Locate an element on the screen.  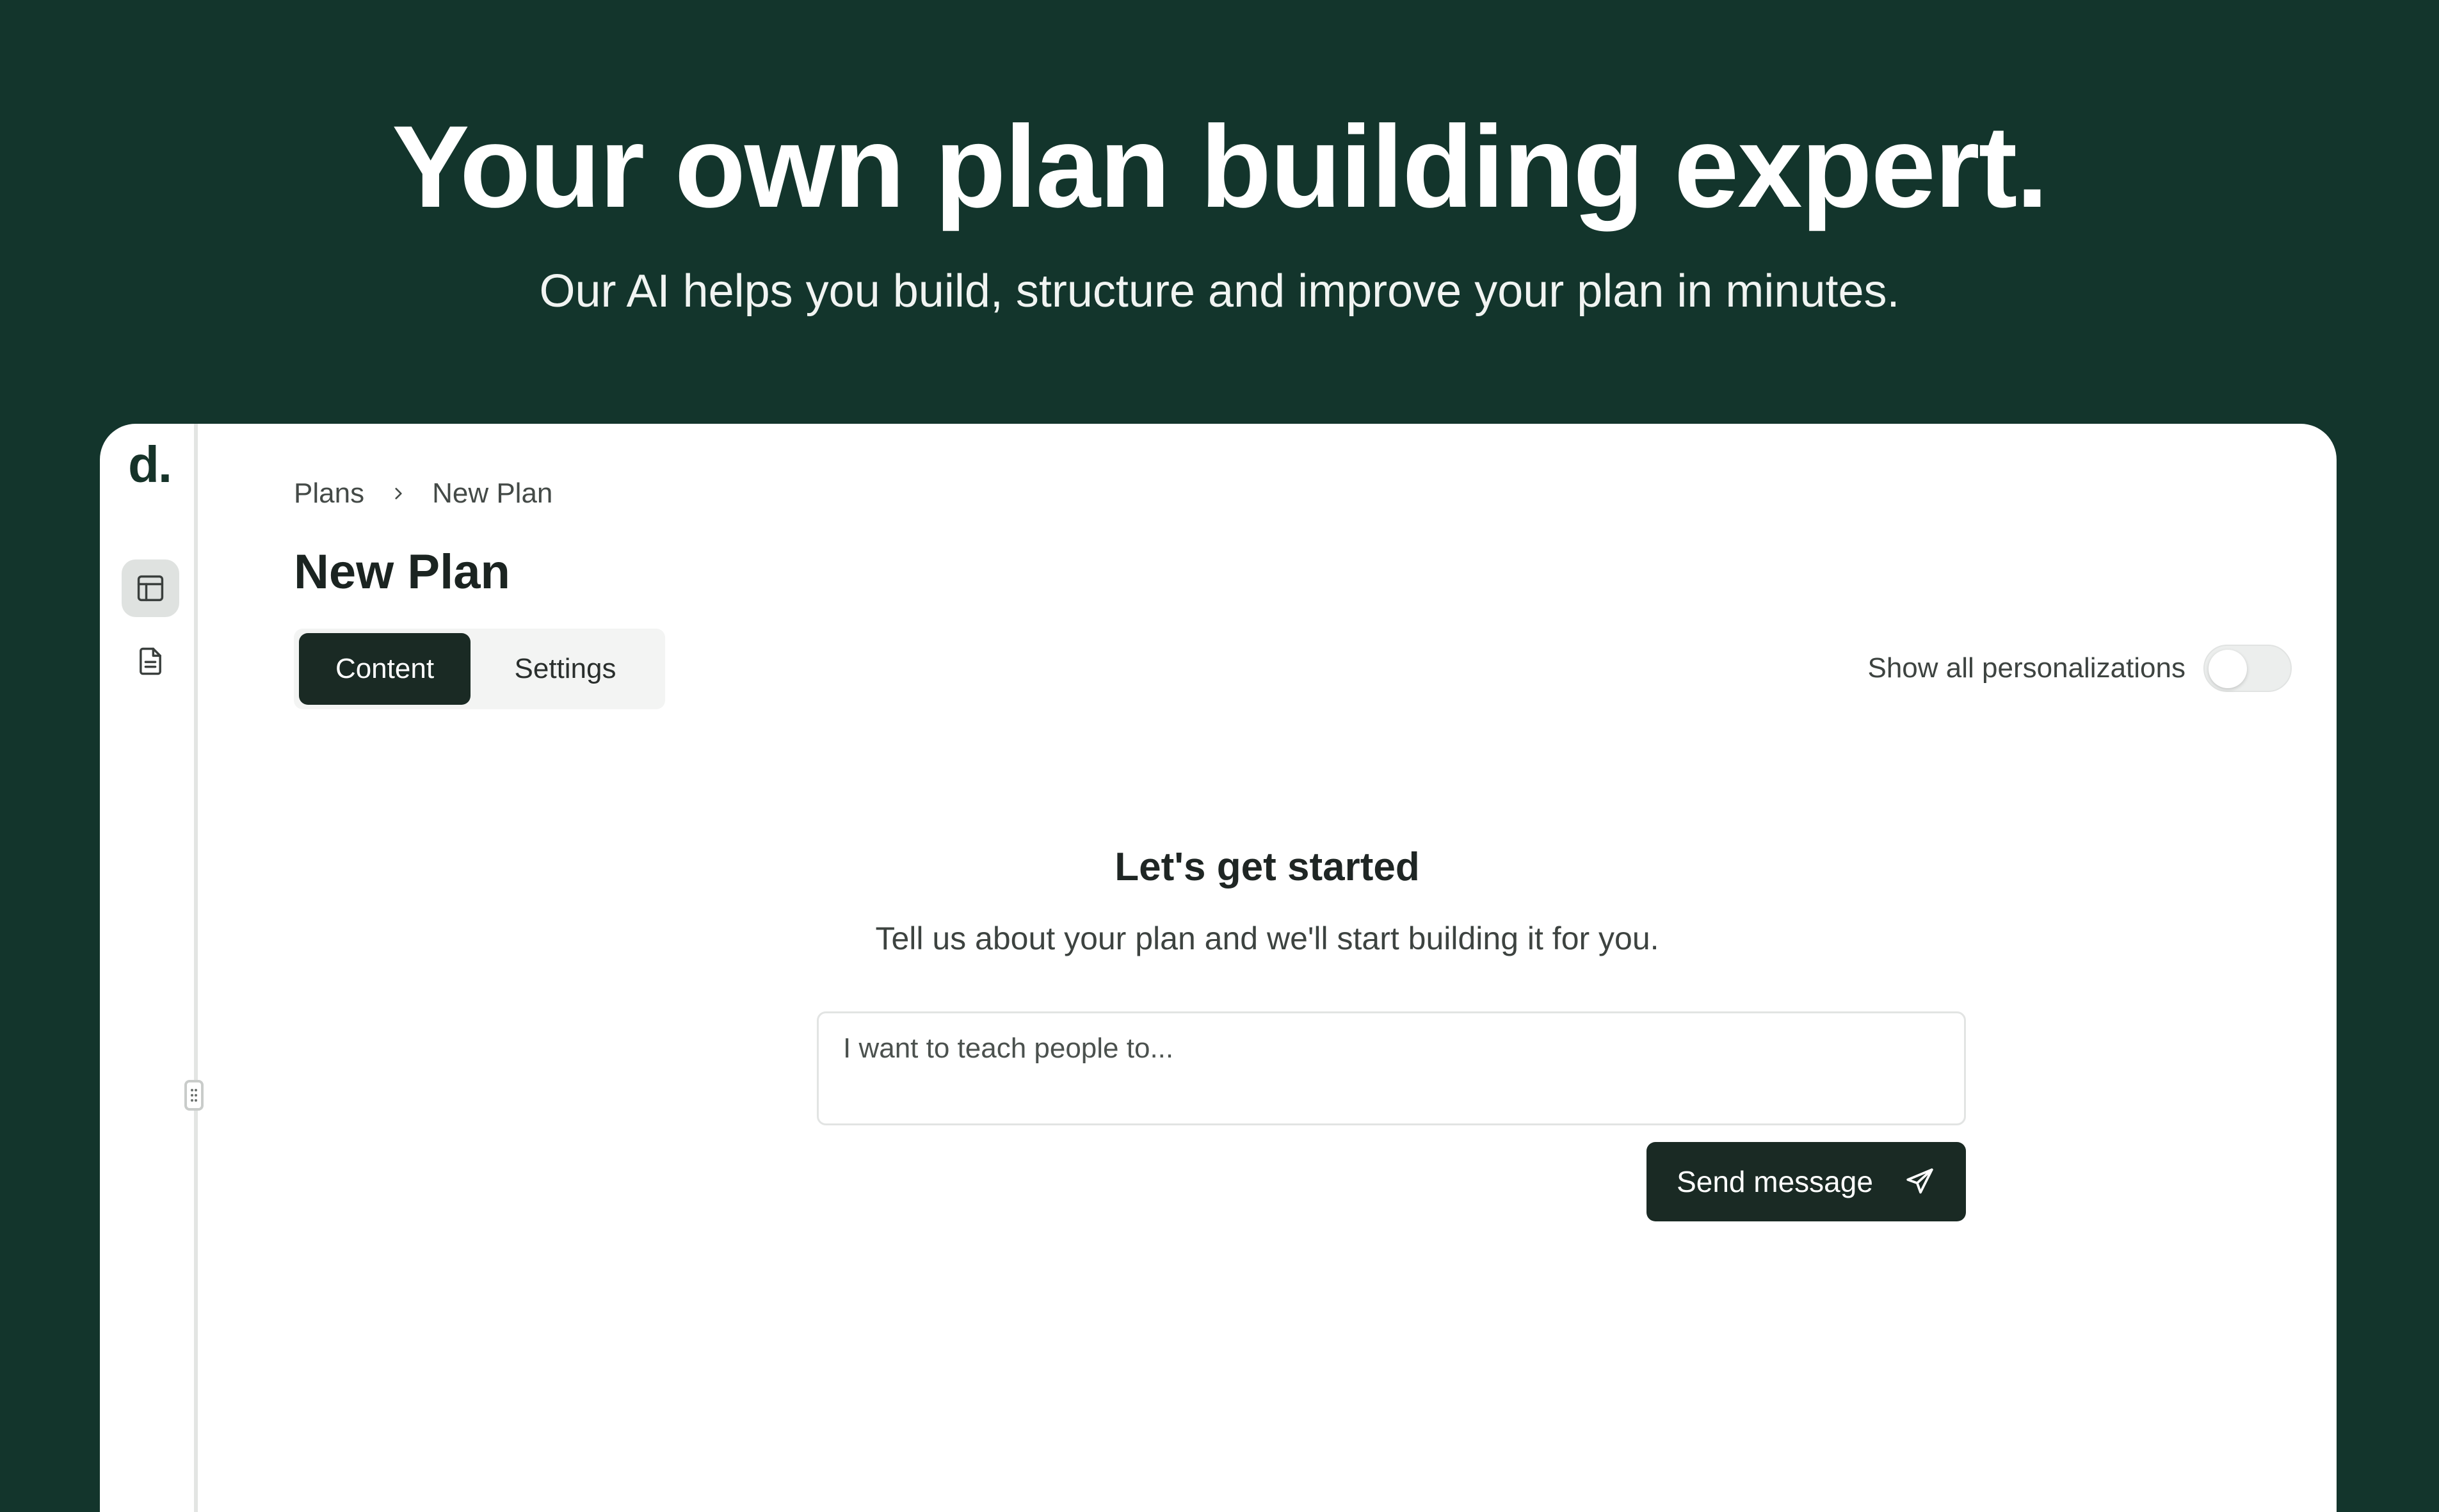
personalizations-label: Show all personalizations is located at coordinates (2026, 668).